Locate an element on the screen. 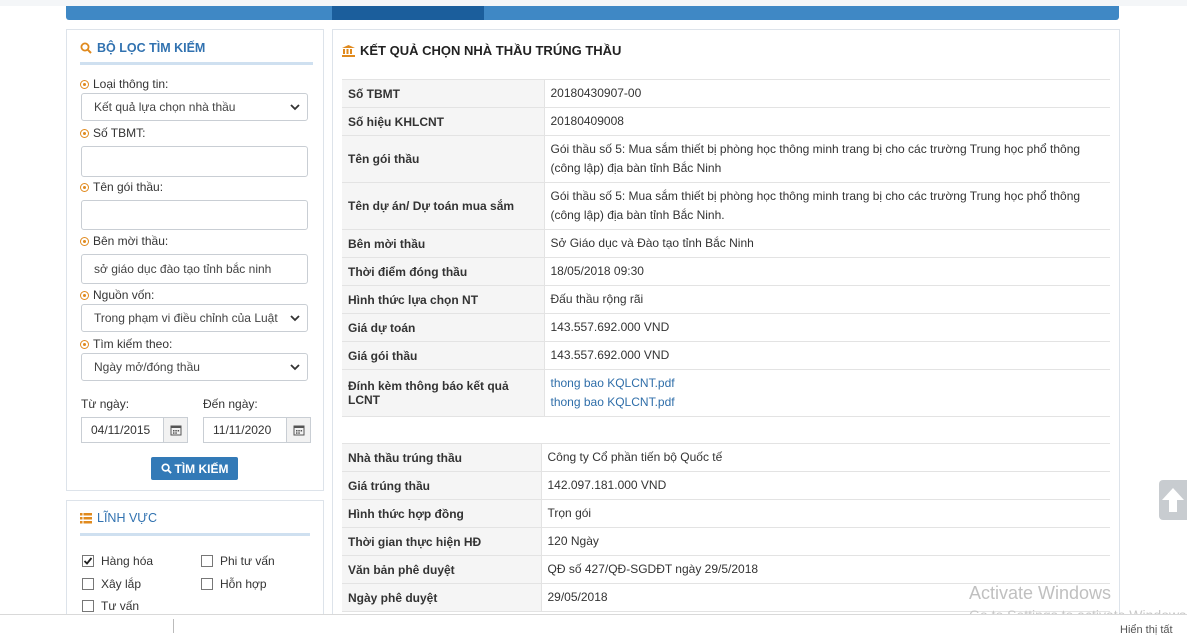 The width and height of the screenshot is (1187, 636). loai-thong-tin-label: Loại thông tin: is located at coordinates (124, 84).